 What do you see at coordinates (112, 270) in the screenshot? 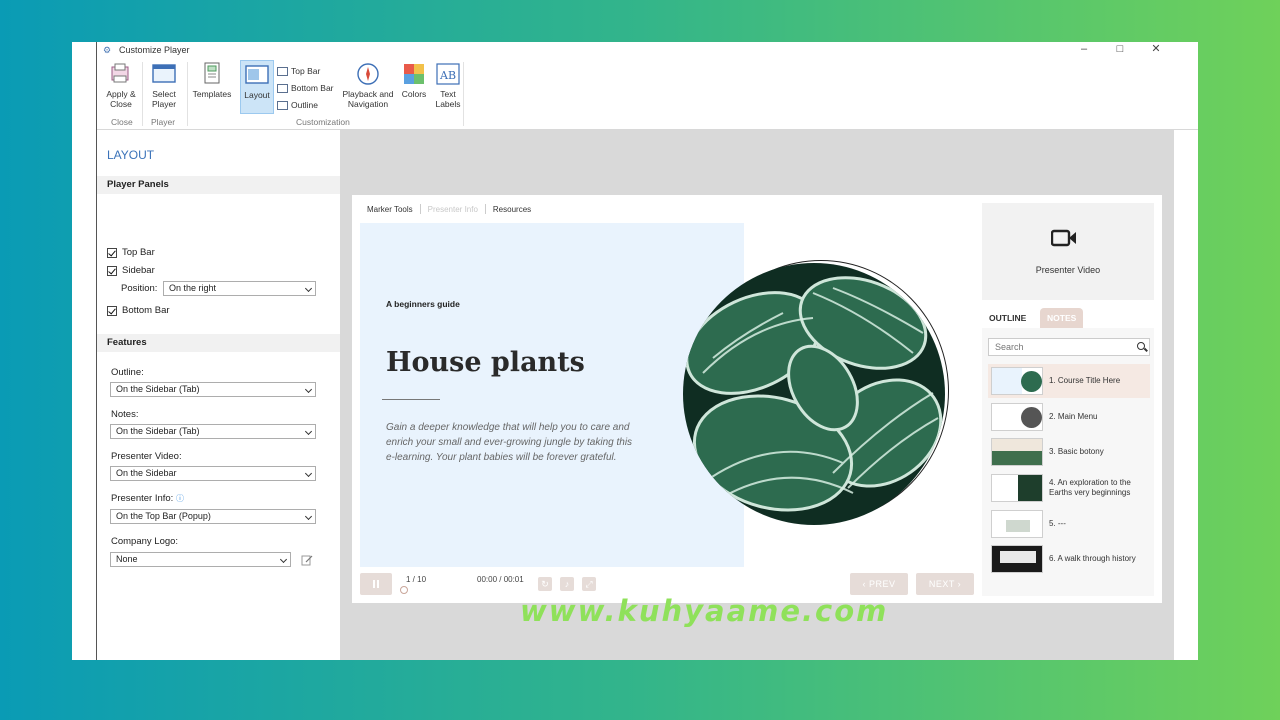
I see `checkbox-checked-icon` at bounding box center [112, 270].